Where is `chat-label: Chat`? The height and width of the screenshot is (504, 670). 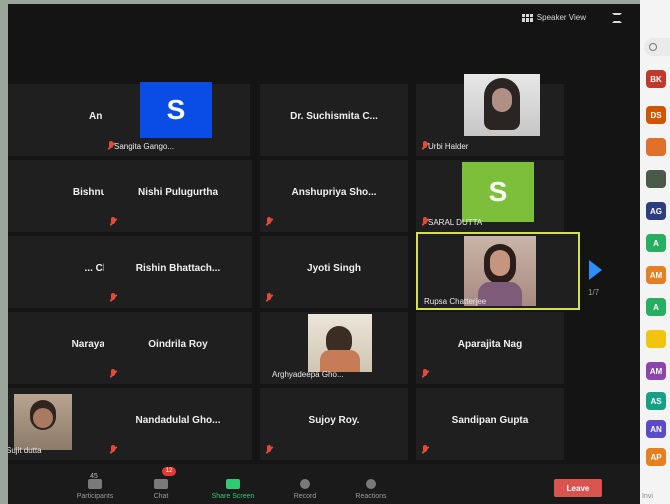
chat-label: Chat is located at coordinates (161, 496).